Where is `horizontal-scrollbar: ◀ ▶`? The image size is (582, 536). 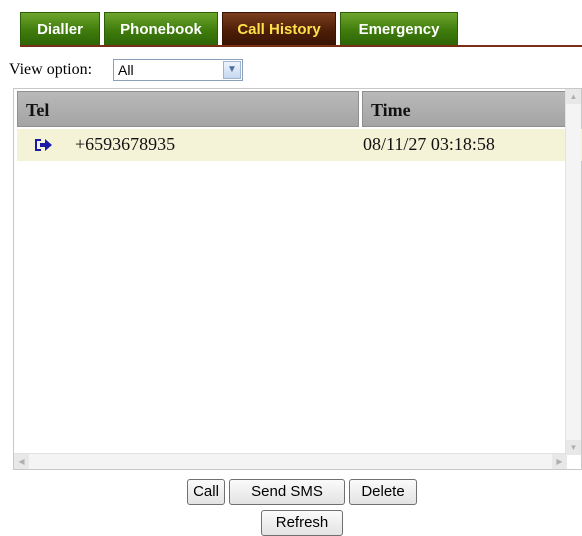
horizontal-scrollbar: ◀ ▶ is located at coordinates (290, 461).